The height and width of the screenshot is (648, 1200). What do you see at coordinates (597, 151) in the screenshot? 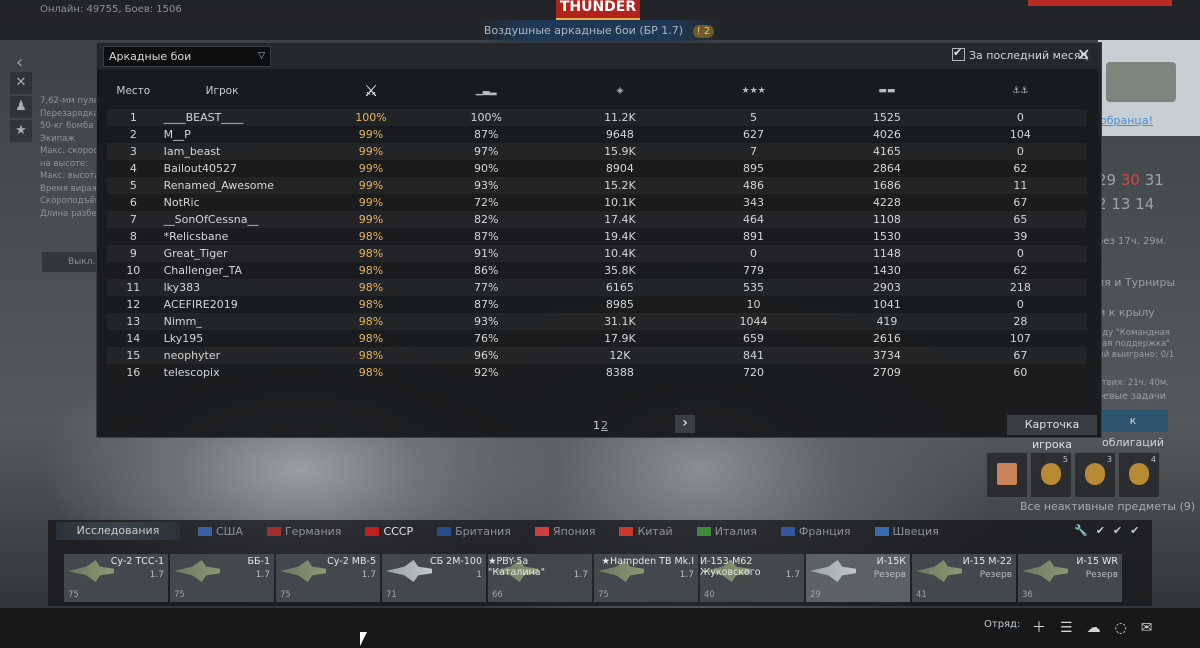
I see `table-row: 3 Iam_beast 99% 97% 15.9K 7 4165 0` at bounding box center [597, 151].